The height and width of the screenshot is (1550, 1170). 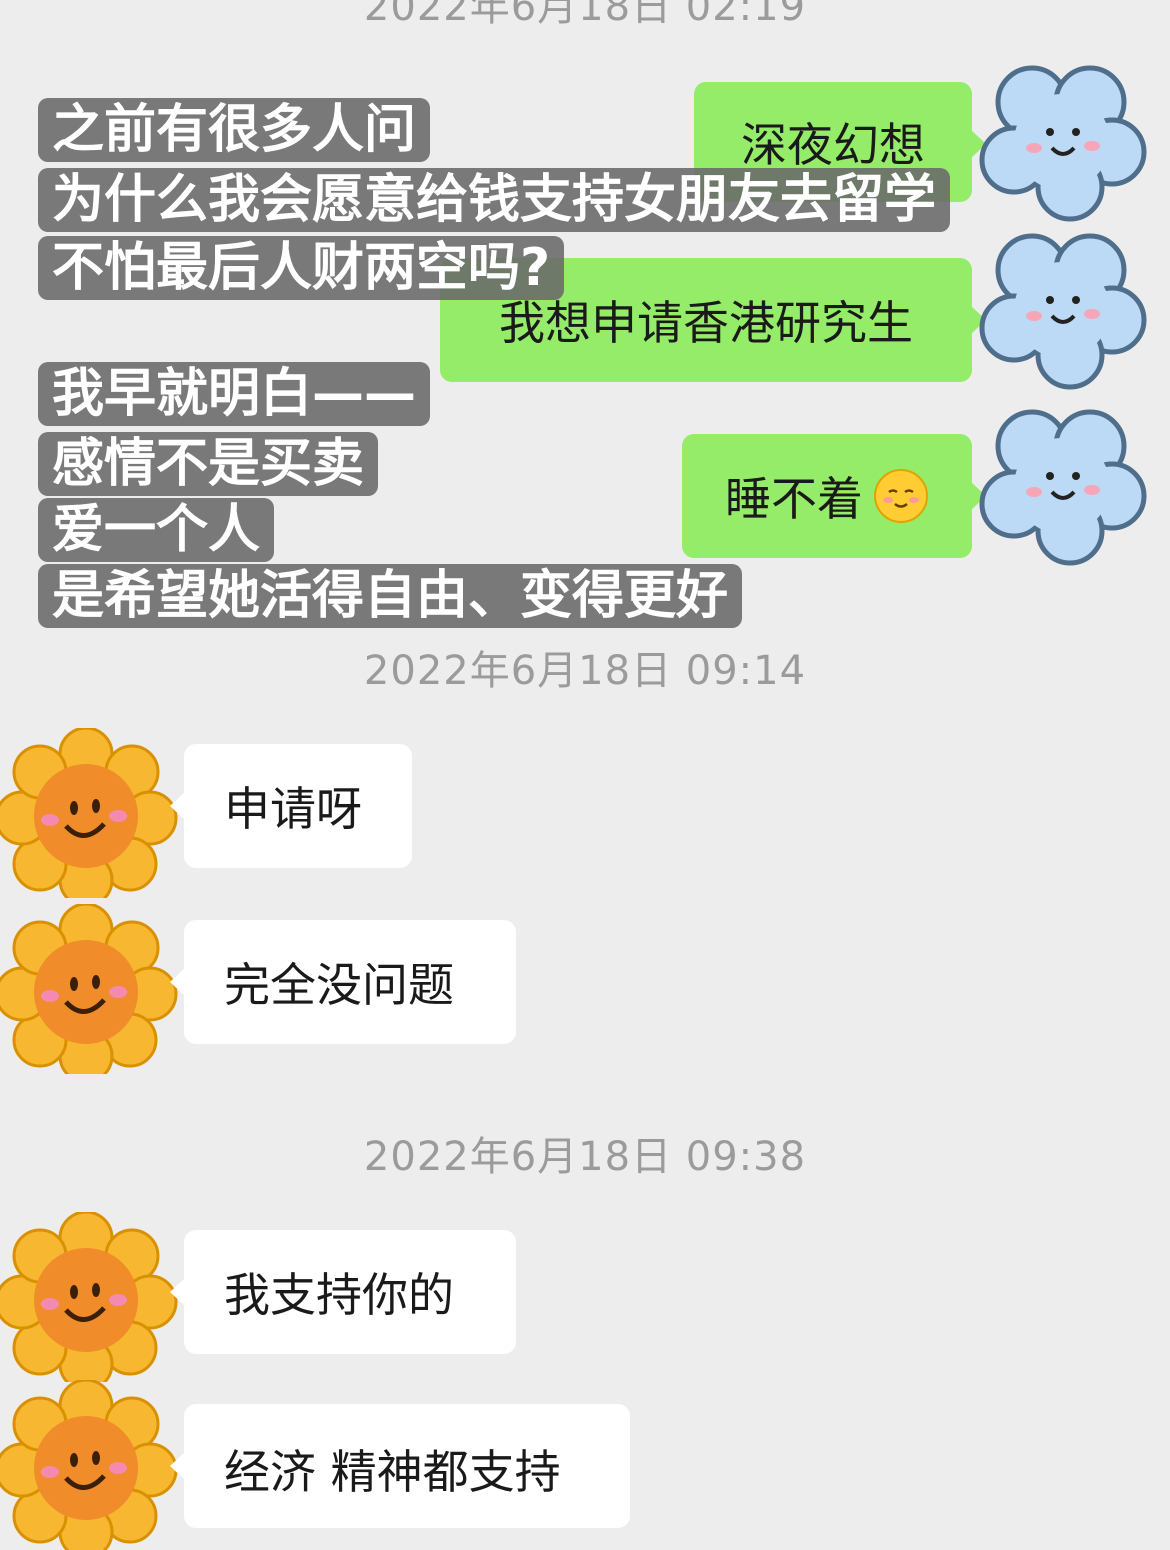 What do you see at coordinates (339, 985) in the screenshot?
I see `message-text: 完全没问题` at bounding box center [339, 985].